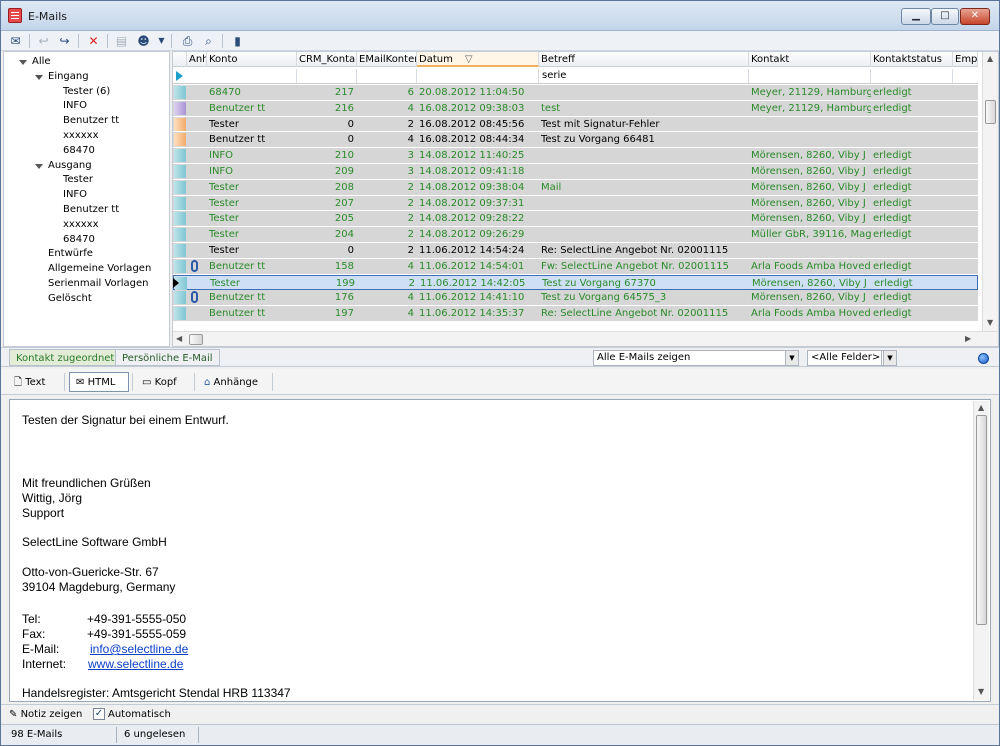  I want to click on filter-betreff: serie, so click(644, 76).